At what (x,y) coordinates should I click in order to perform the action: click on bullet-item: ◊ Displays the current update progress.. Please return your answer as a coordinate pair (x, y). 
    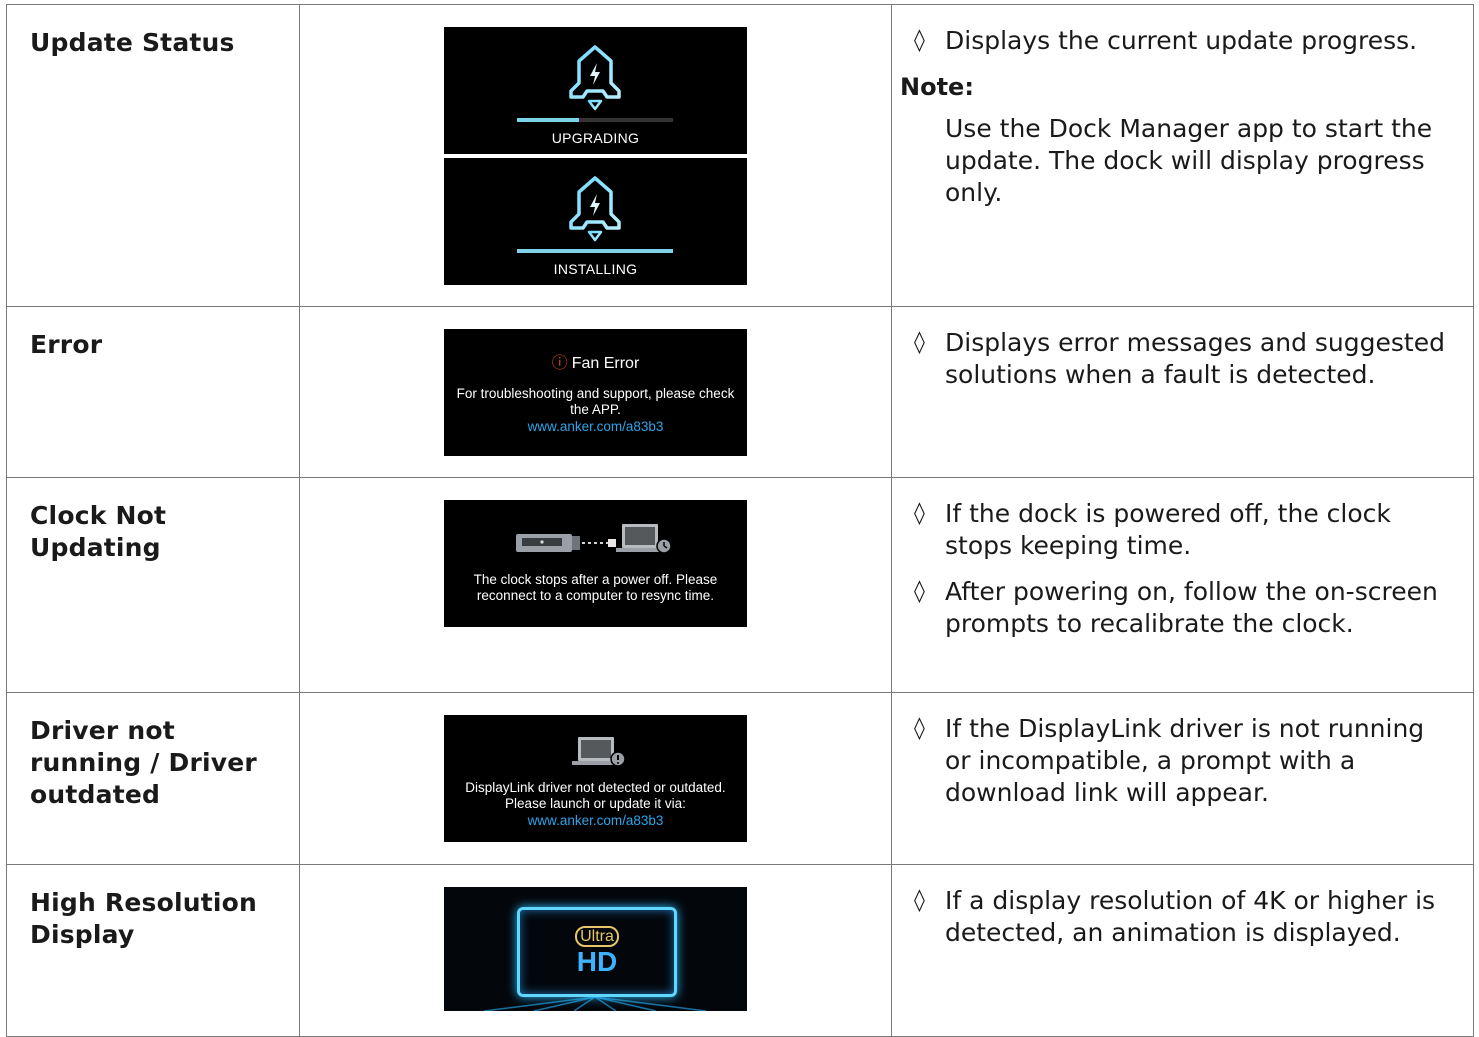
    Looking at the image, I should click on (1166, 40).